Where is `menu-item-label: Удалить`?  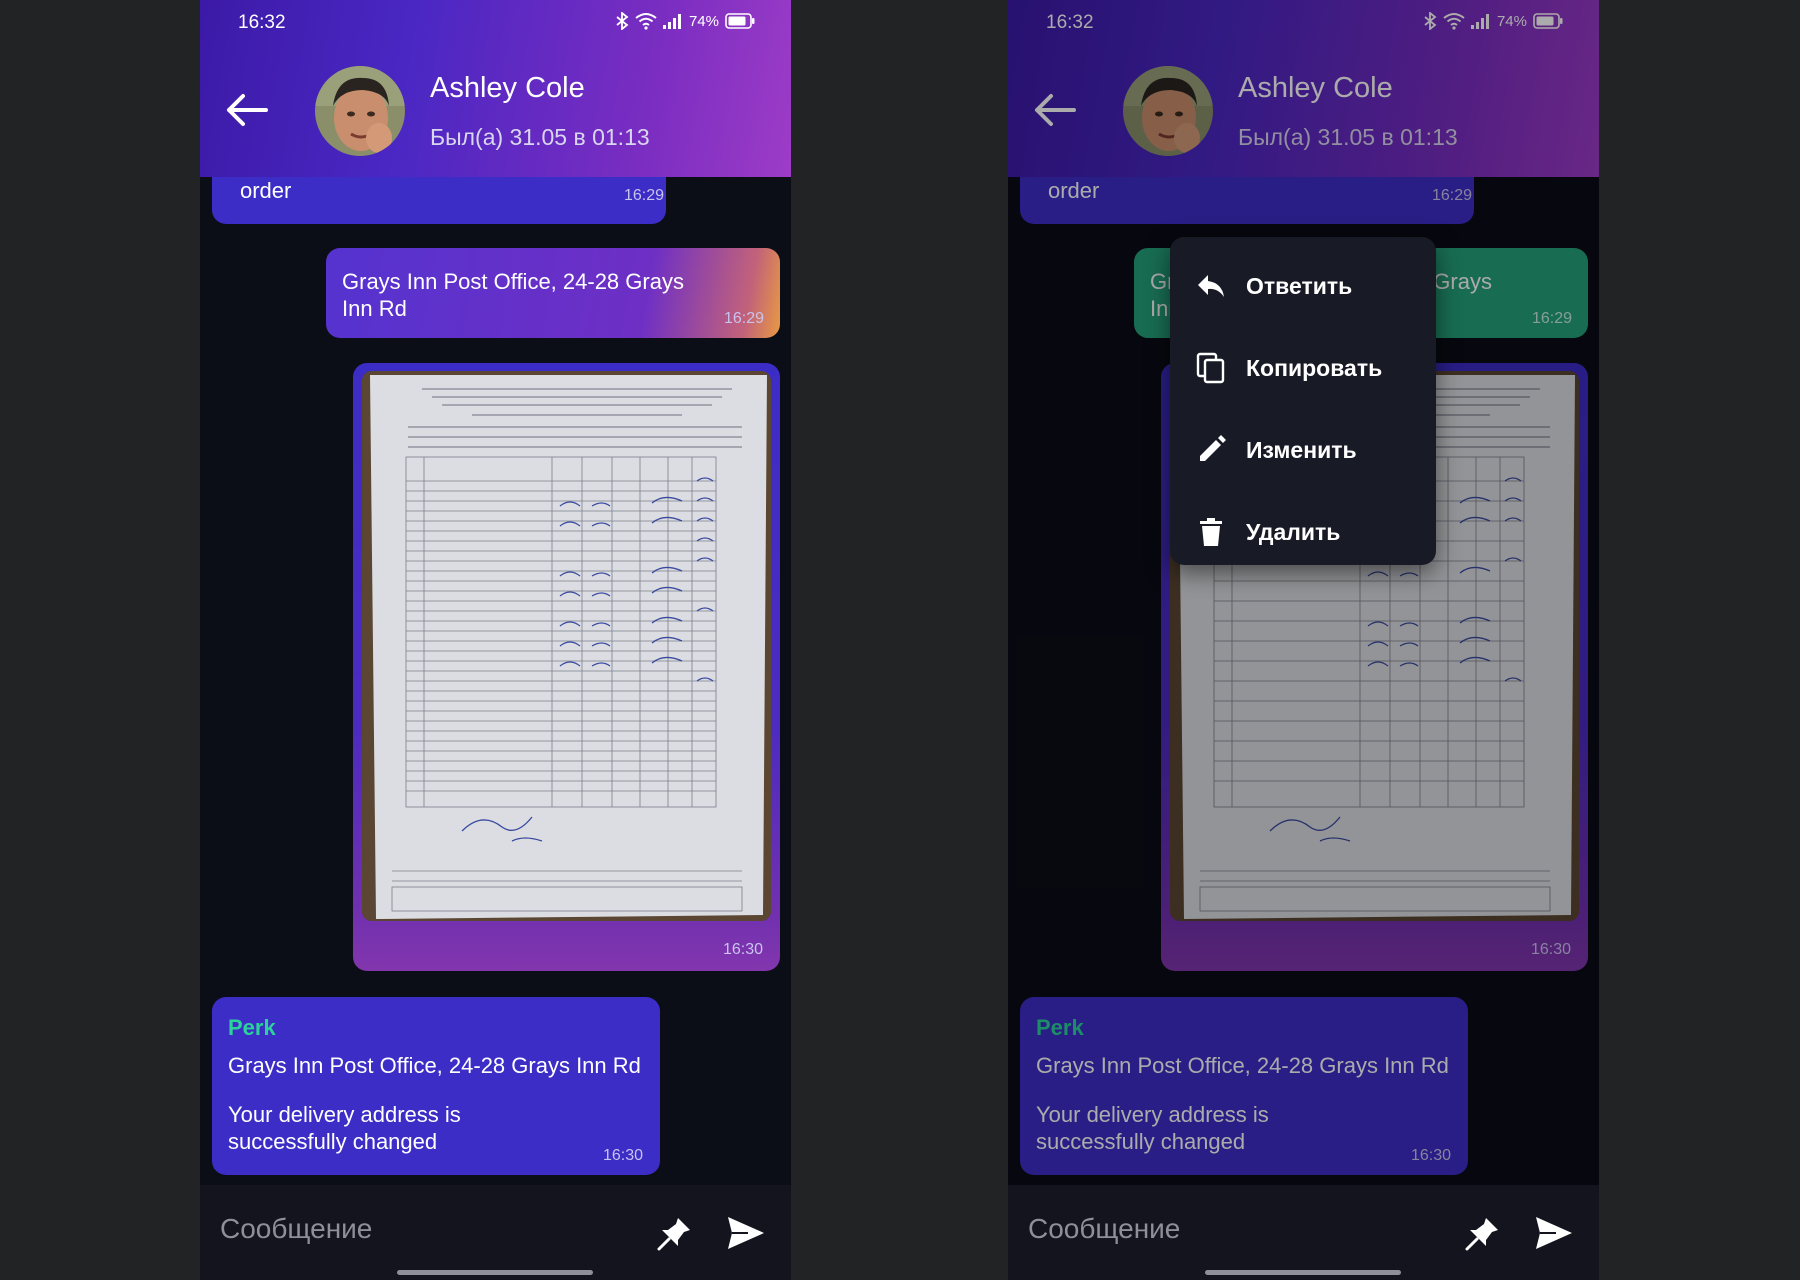 menu-item-label: Удалить is located at coordinates (1293, 531).